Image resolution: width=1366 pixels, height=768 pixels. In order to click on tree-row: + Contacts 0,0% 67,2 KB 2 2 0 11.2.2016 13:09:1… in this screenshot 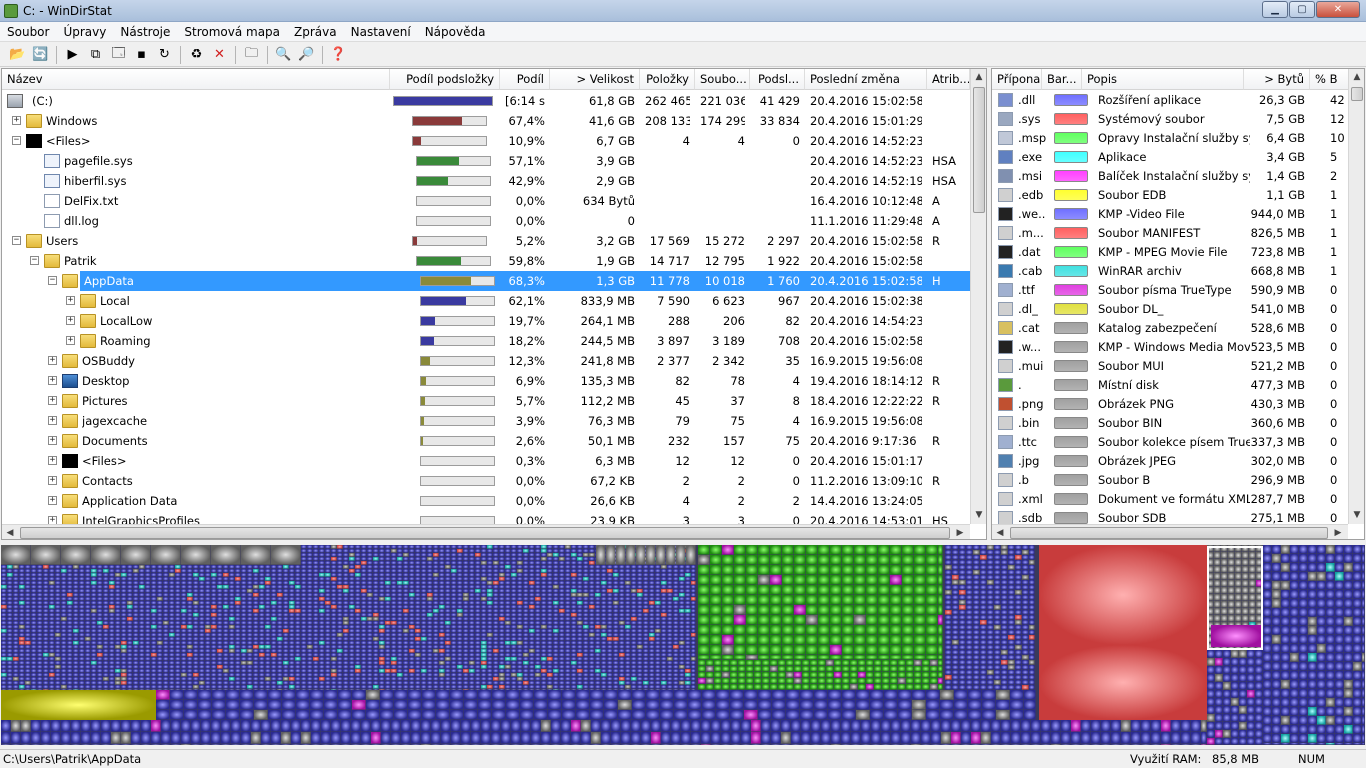, I will do `click(486, 481)`.